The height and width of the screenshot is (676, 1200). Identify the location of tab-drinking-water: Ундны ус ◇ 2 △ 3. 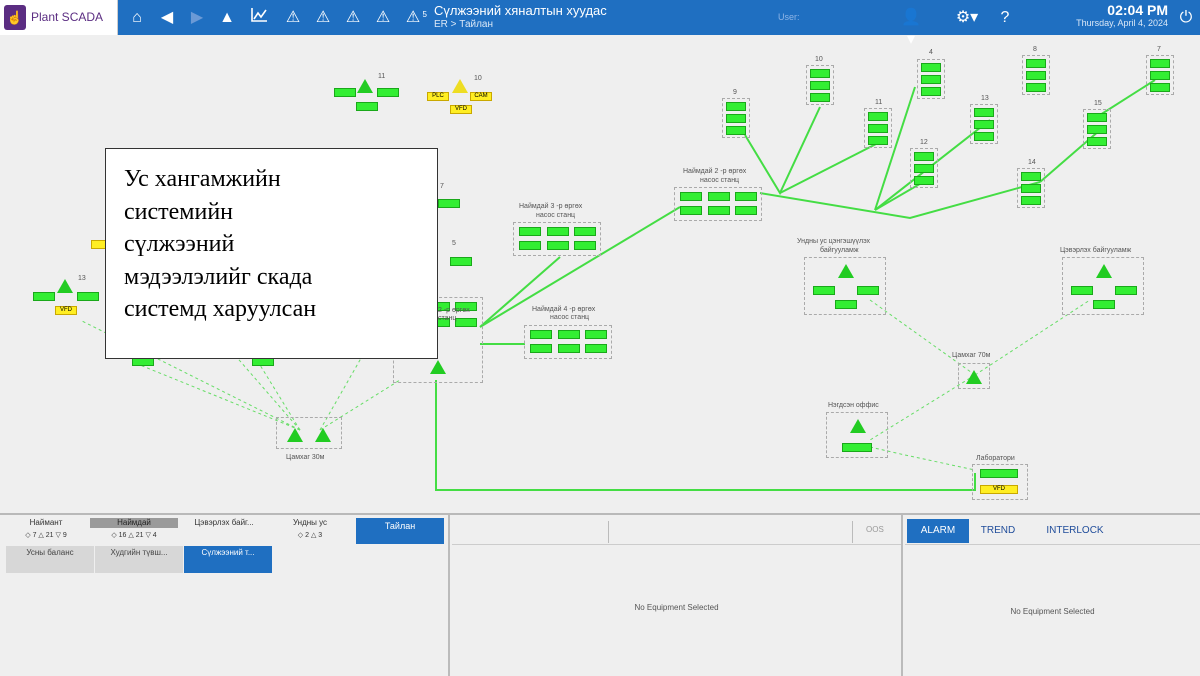
(310, 530).